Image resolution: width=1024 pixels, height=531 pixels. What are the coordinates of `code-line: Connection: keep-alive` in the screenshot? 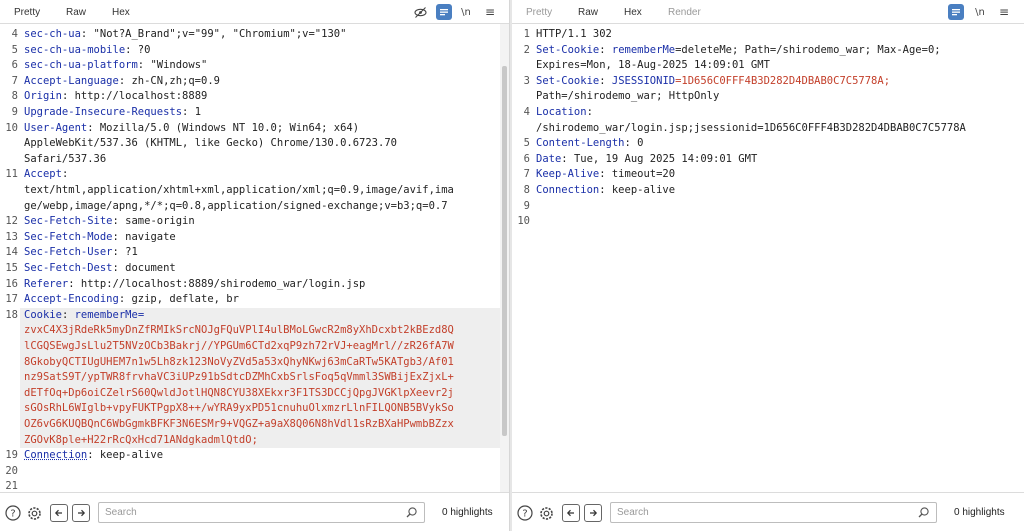 It's located at (93, 456).